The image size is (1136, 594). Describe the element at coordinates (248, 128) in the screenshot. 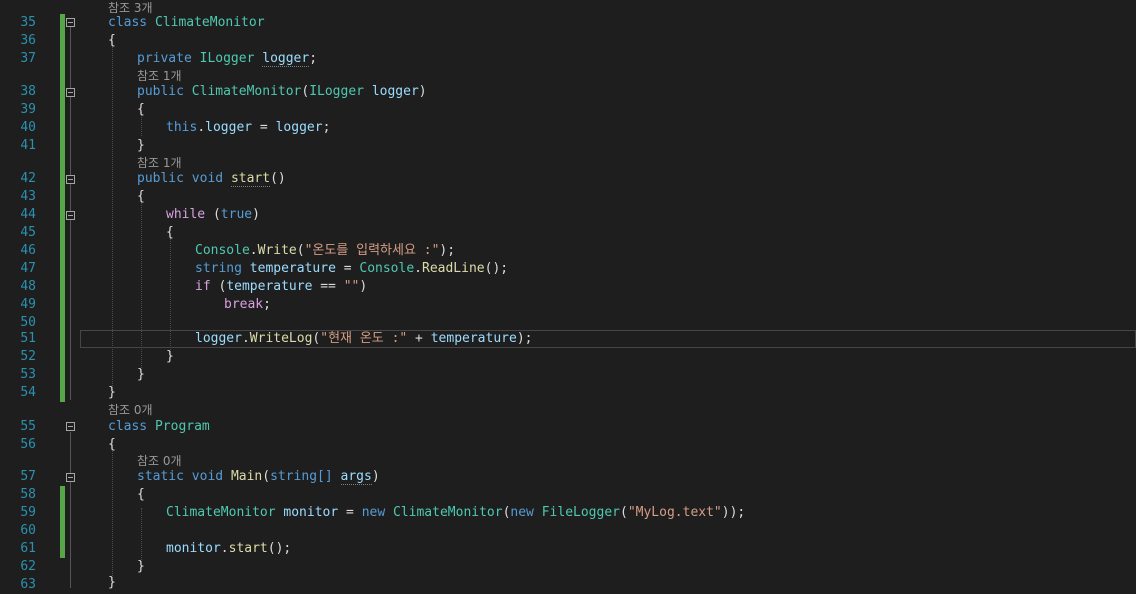

I see `code-line: this.logger = logger;` at that location.